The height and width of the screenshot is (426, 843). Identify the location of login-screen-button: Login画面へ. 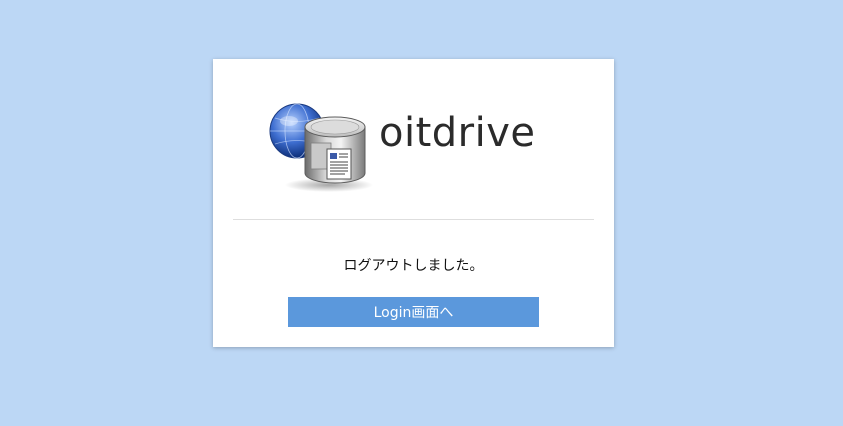
(413, 312).